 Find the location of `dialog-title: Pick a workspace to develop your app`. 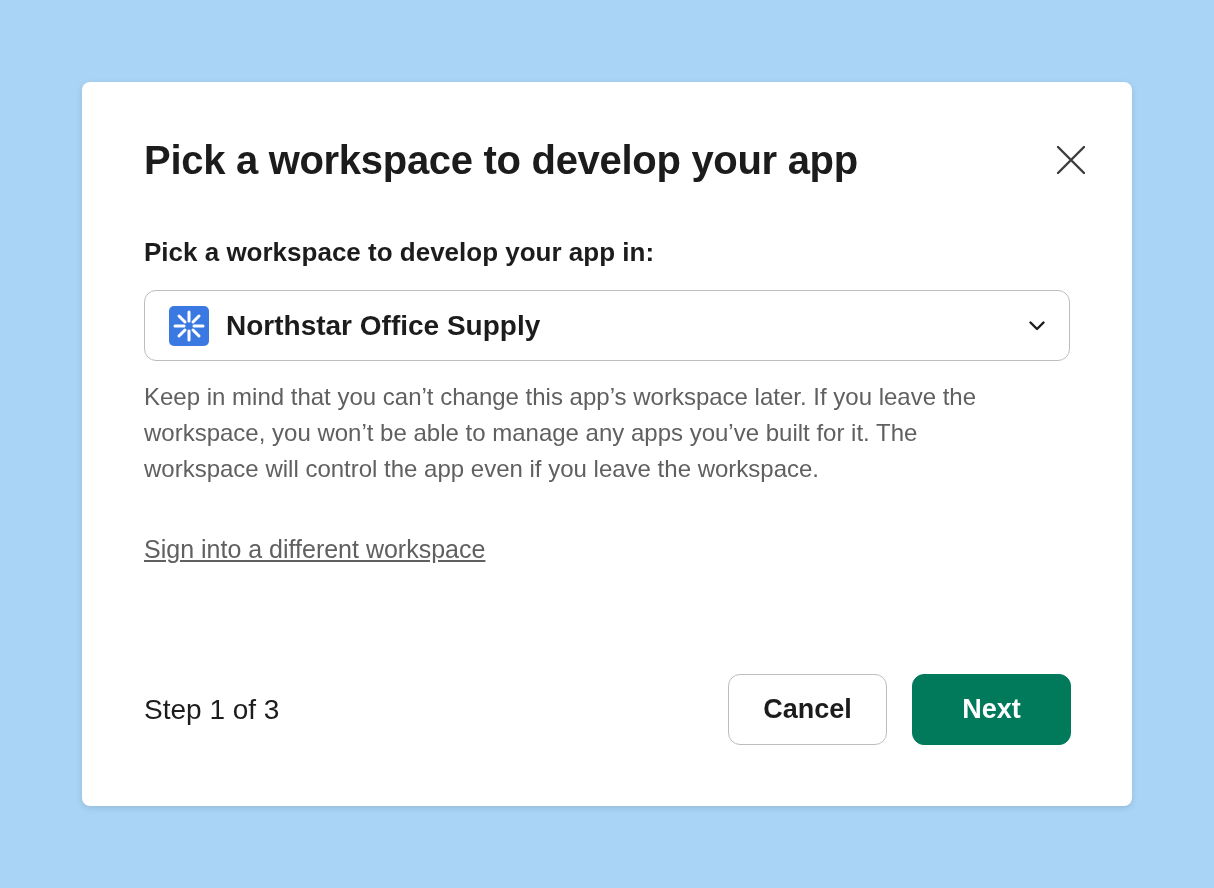

dialog-title: Pick a workspace to develop your app is located at coordinates (501, 160).